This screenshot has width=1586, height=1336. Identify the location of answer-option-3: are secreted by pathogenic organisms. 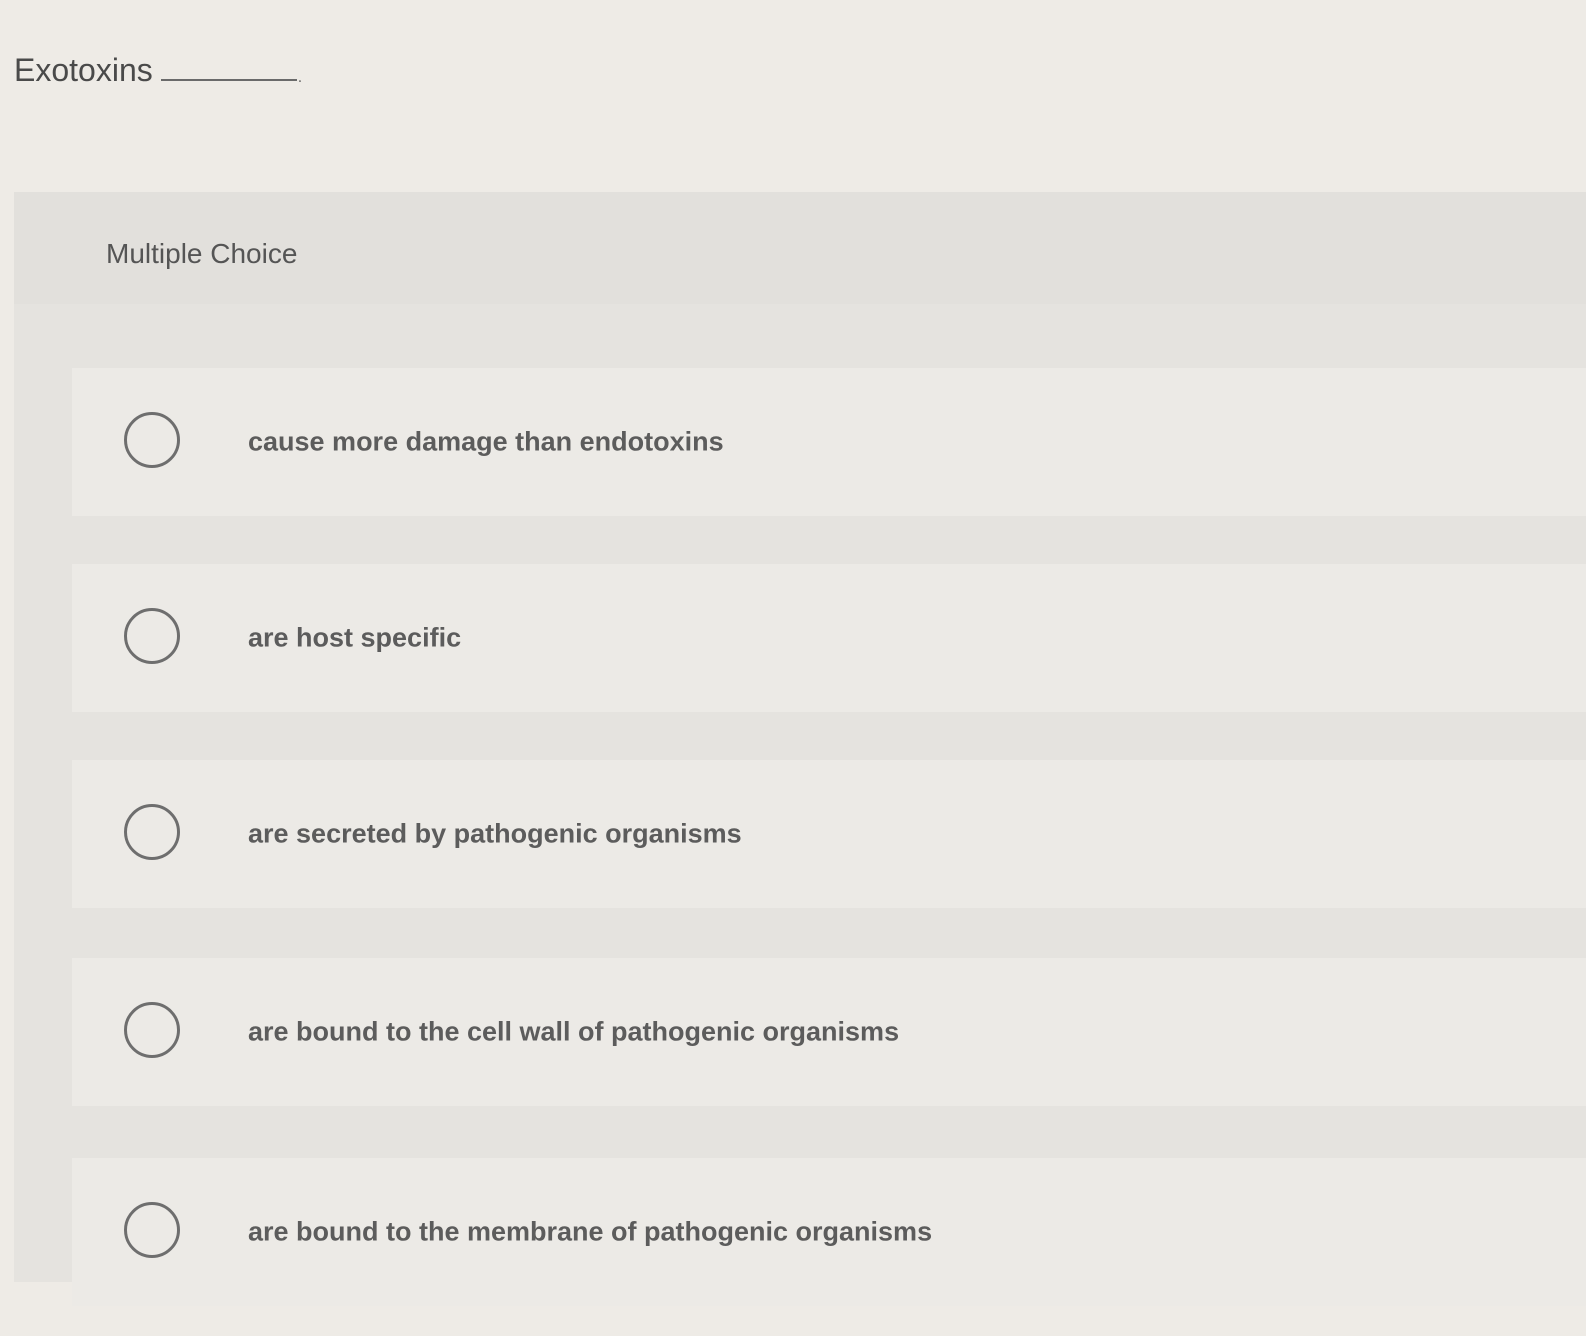
(829, 834).